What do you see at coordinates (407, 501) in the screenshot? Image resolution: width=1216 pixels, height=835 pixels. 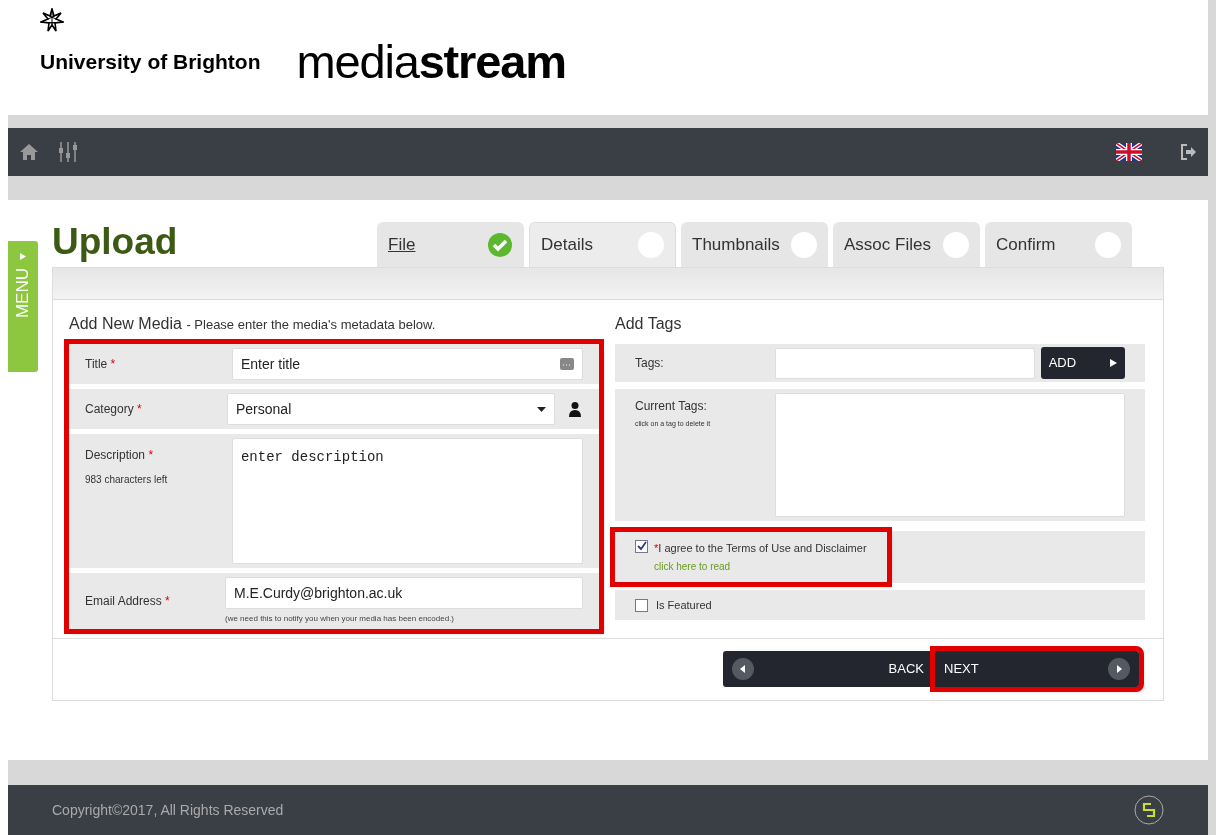 I see `description-field: enter description` at bounding box center [407, 501].